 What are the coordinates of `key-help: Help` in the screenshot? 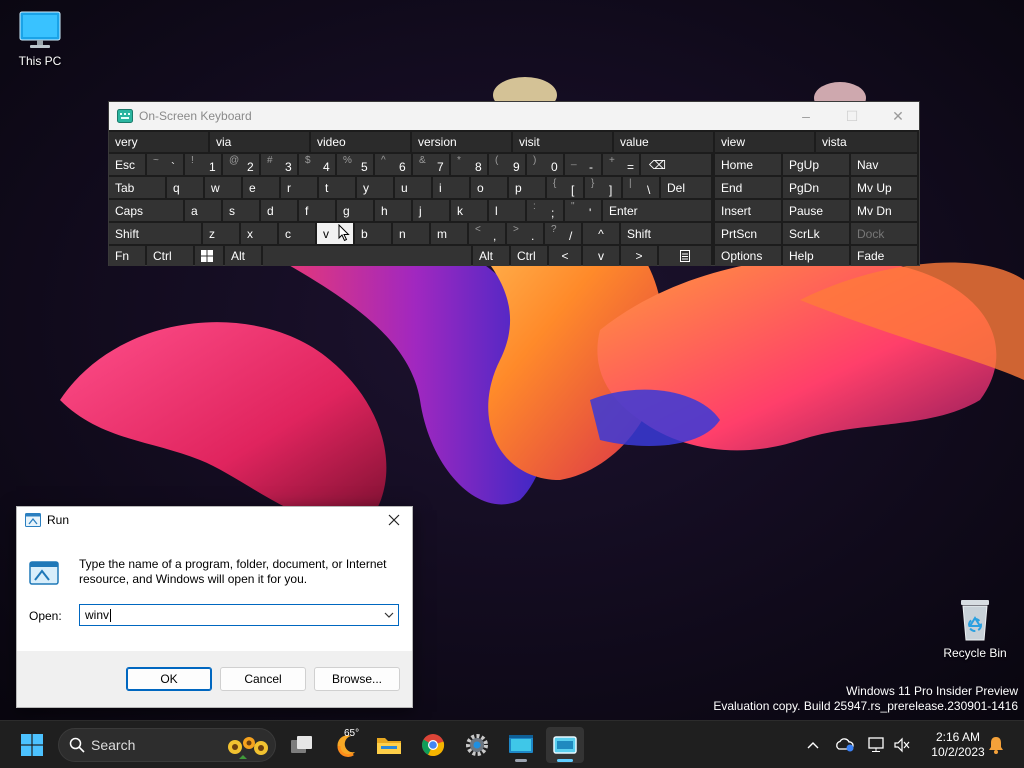 It's located at (816, 256).